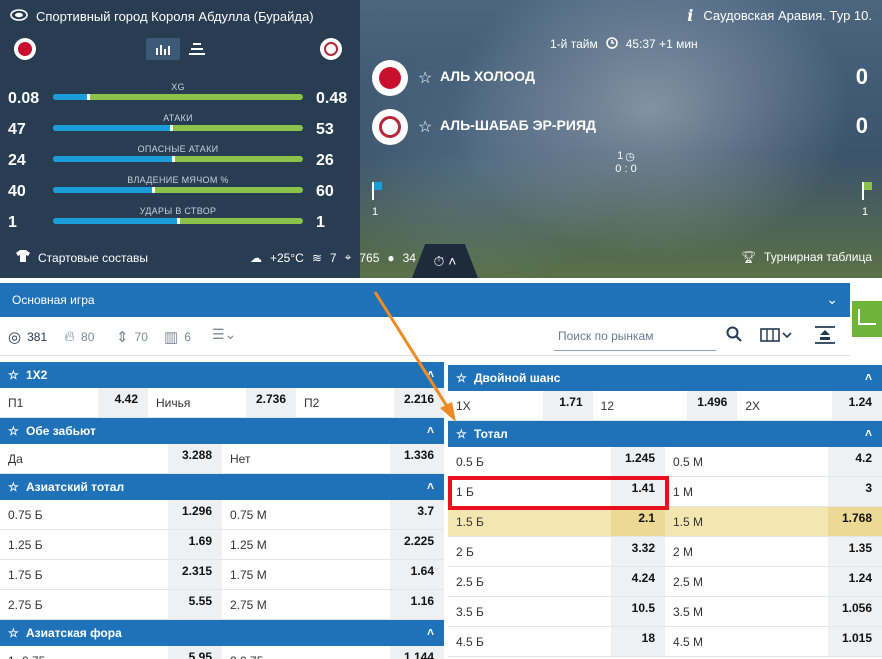 This screenshot has width=882, height=659. Describe the element at coordinates (773, 611) in the screenshot. I see `odds-cell: 3.5 М 1.056` at that location.